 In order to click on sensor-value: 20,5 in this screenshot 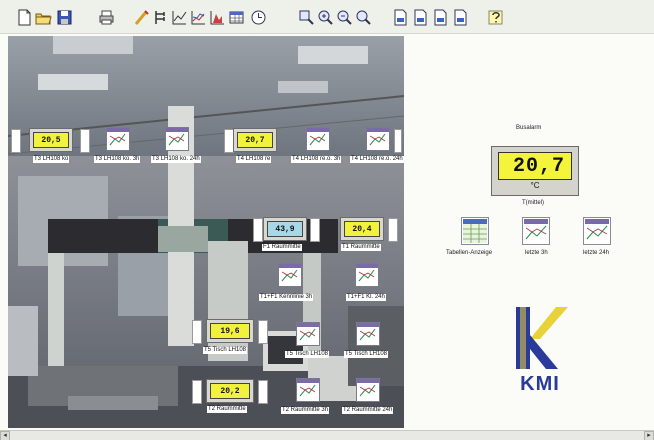, I will do `click(51, 140)`.